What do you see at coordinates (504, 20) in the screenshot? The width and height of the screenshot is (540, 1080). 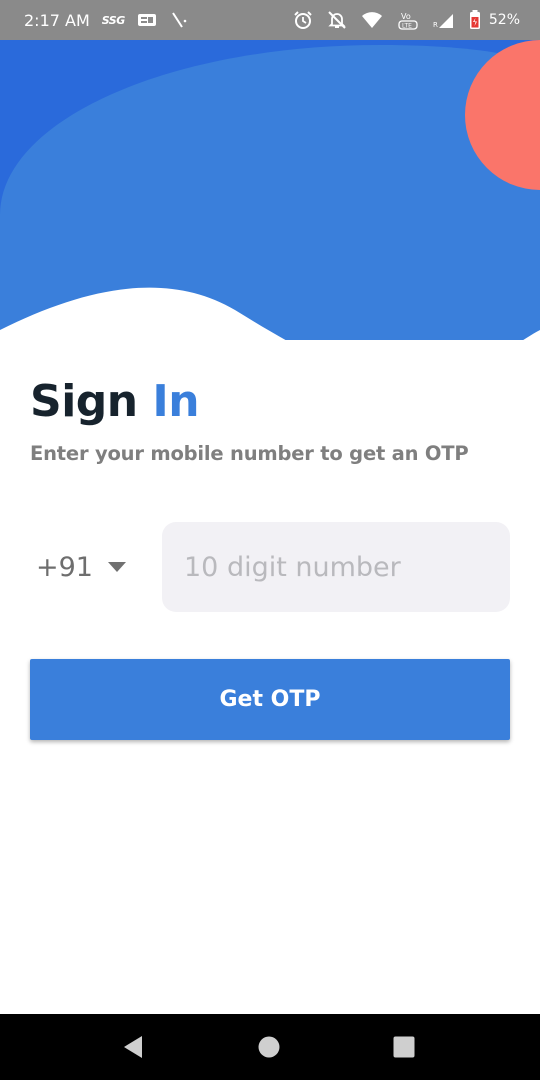 I see `battery-percent: 52%` at bounding box center [504, 20].